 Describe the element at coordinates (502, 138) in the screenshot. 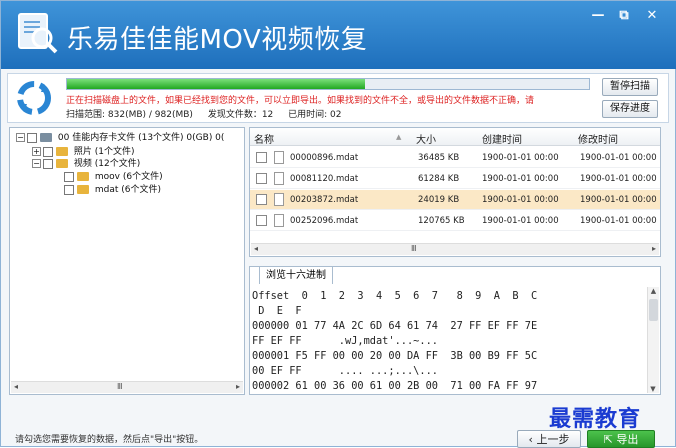

I see `column-header-created: 创建时间` at that location.